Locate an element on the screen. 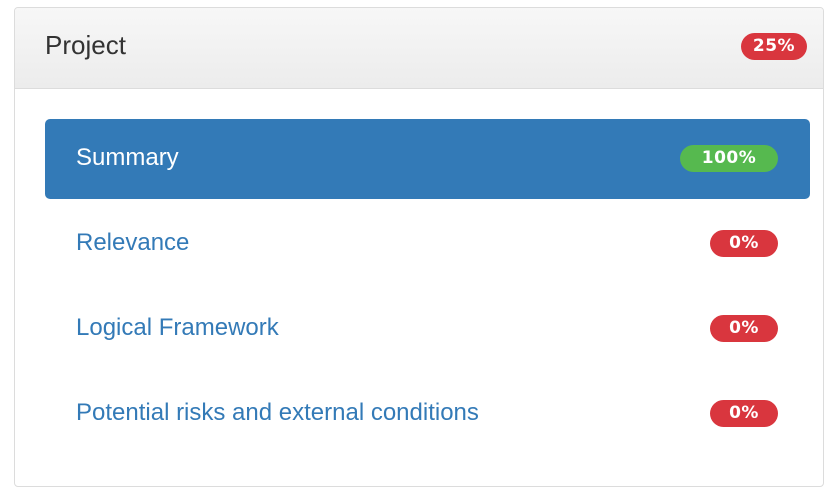 The height and width of the screenshot is (487, 825). panel-title: Project is located at coordinates (85, 45).